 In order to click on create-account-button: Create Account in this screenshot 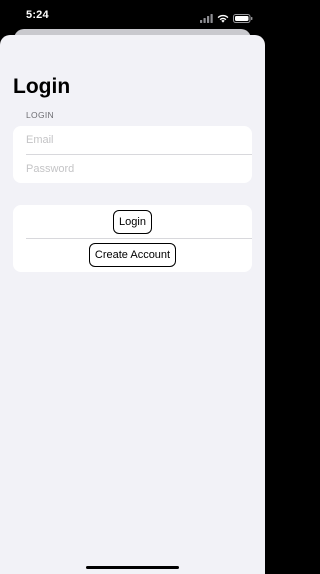, I will do `click(132, 255)`.